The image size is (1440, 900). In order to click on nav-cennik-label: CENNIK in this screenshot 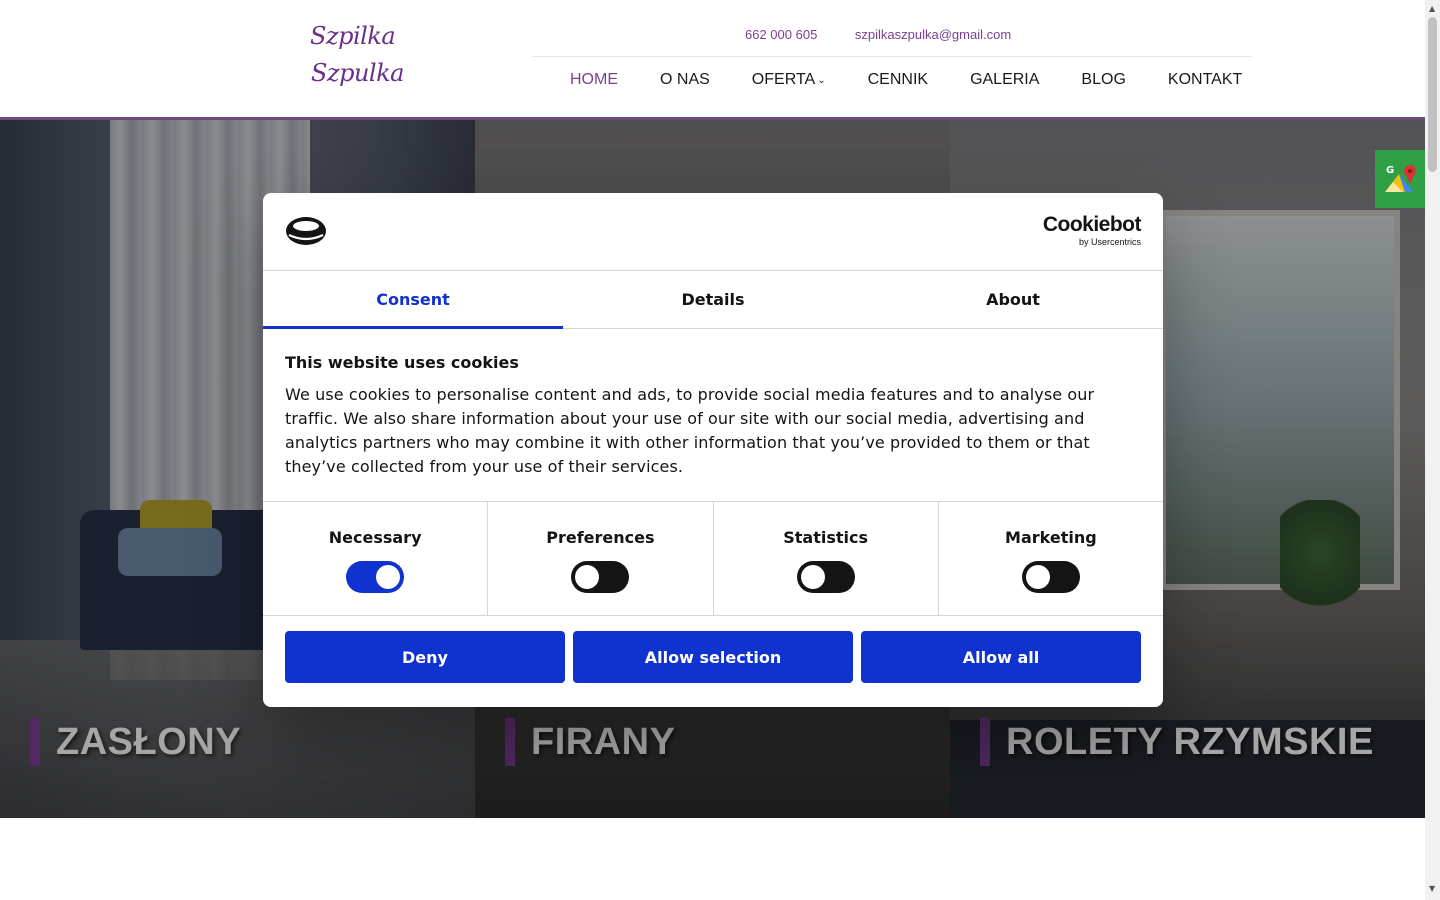, I will do `click(898, 79)`.